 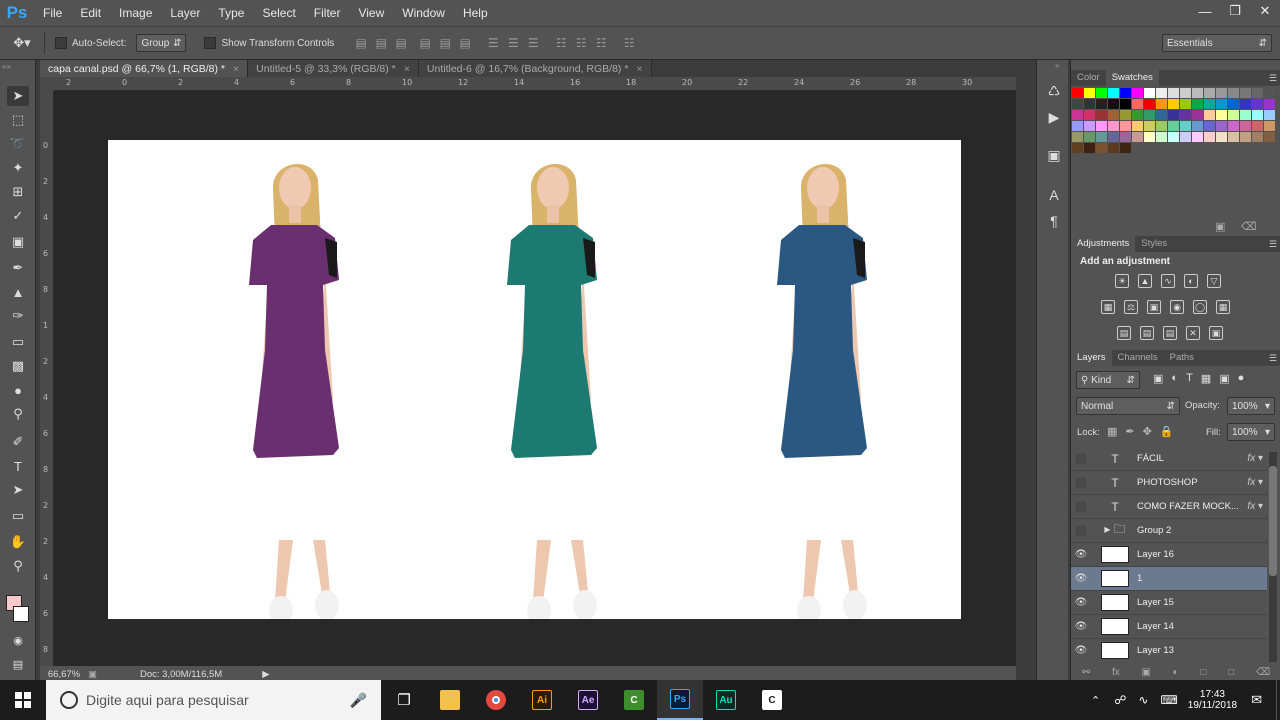 What do you see at coordinates (1224, 378) in the screenshot?
I see `filter-smart-icon: ▣` at bounding box center [1224, 378].